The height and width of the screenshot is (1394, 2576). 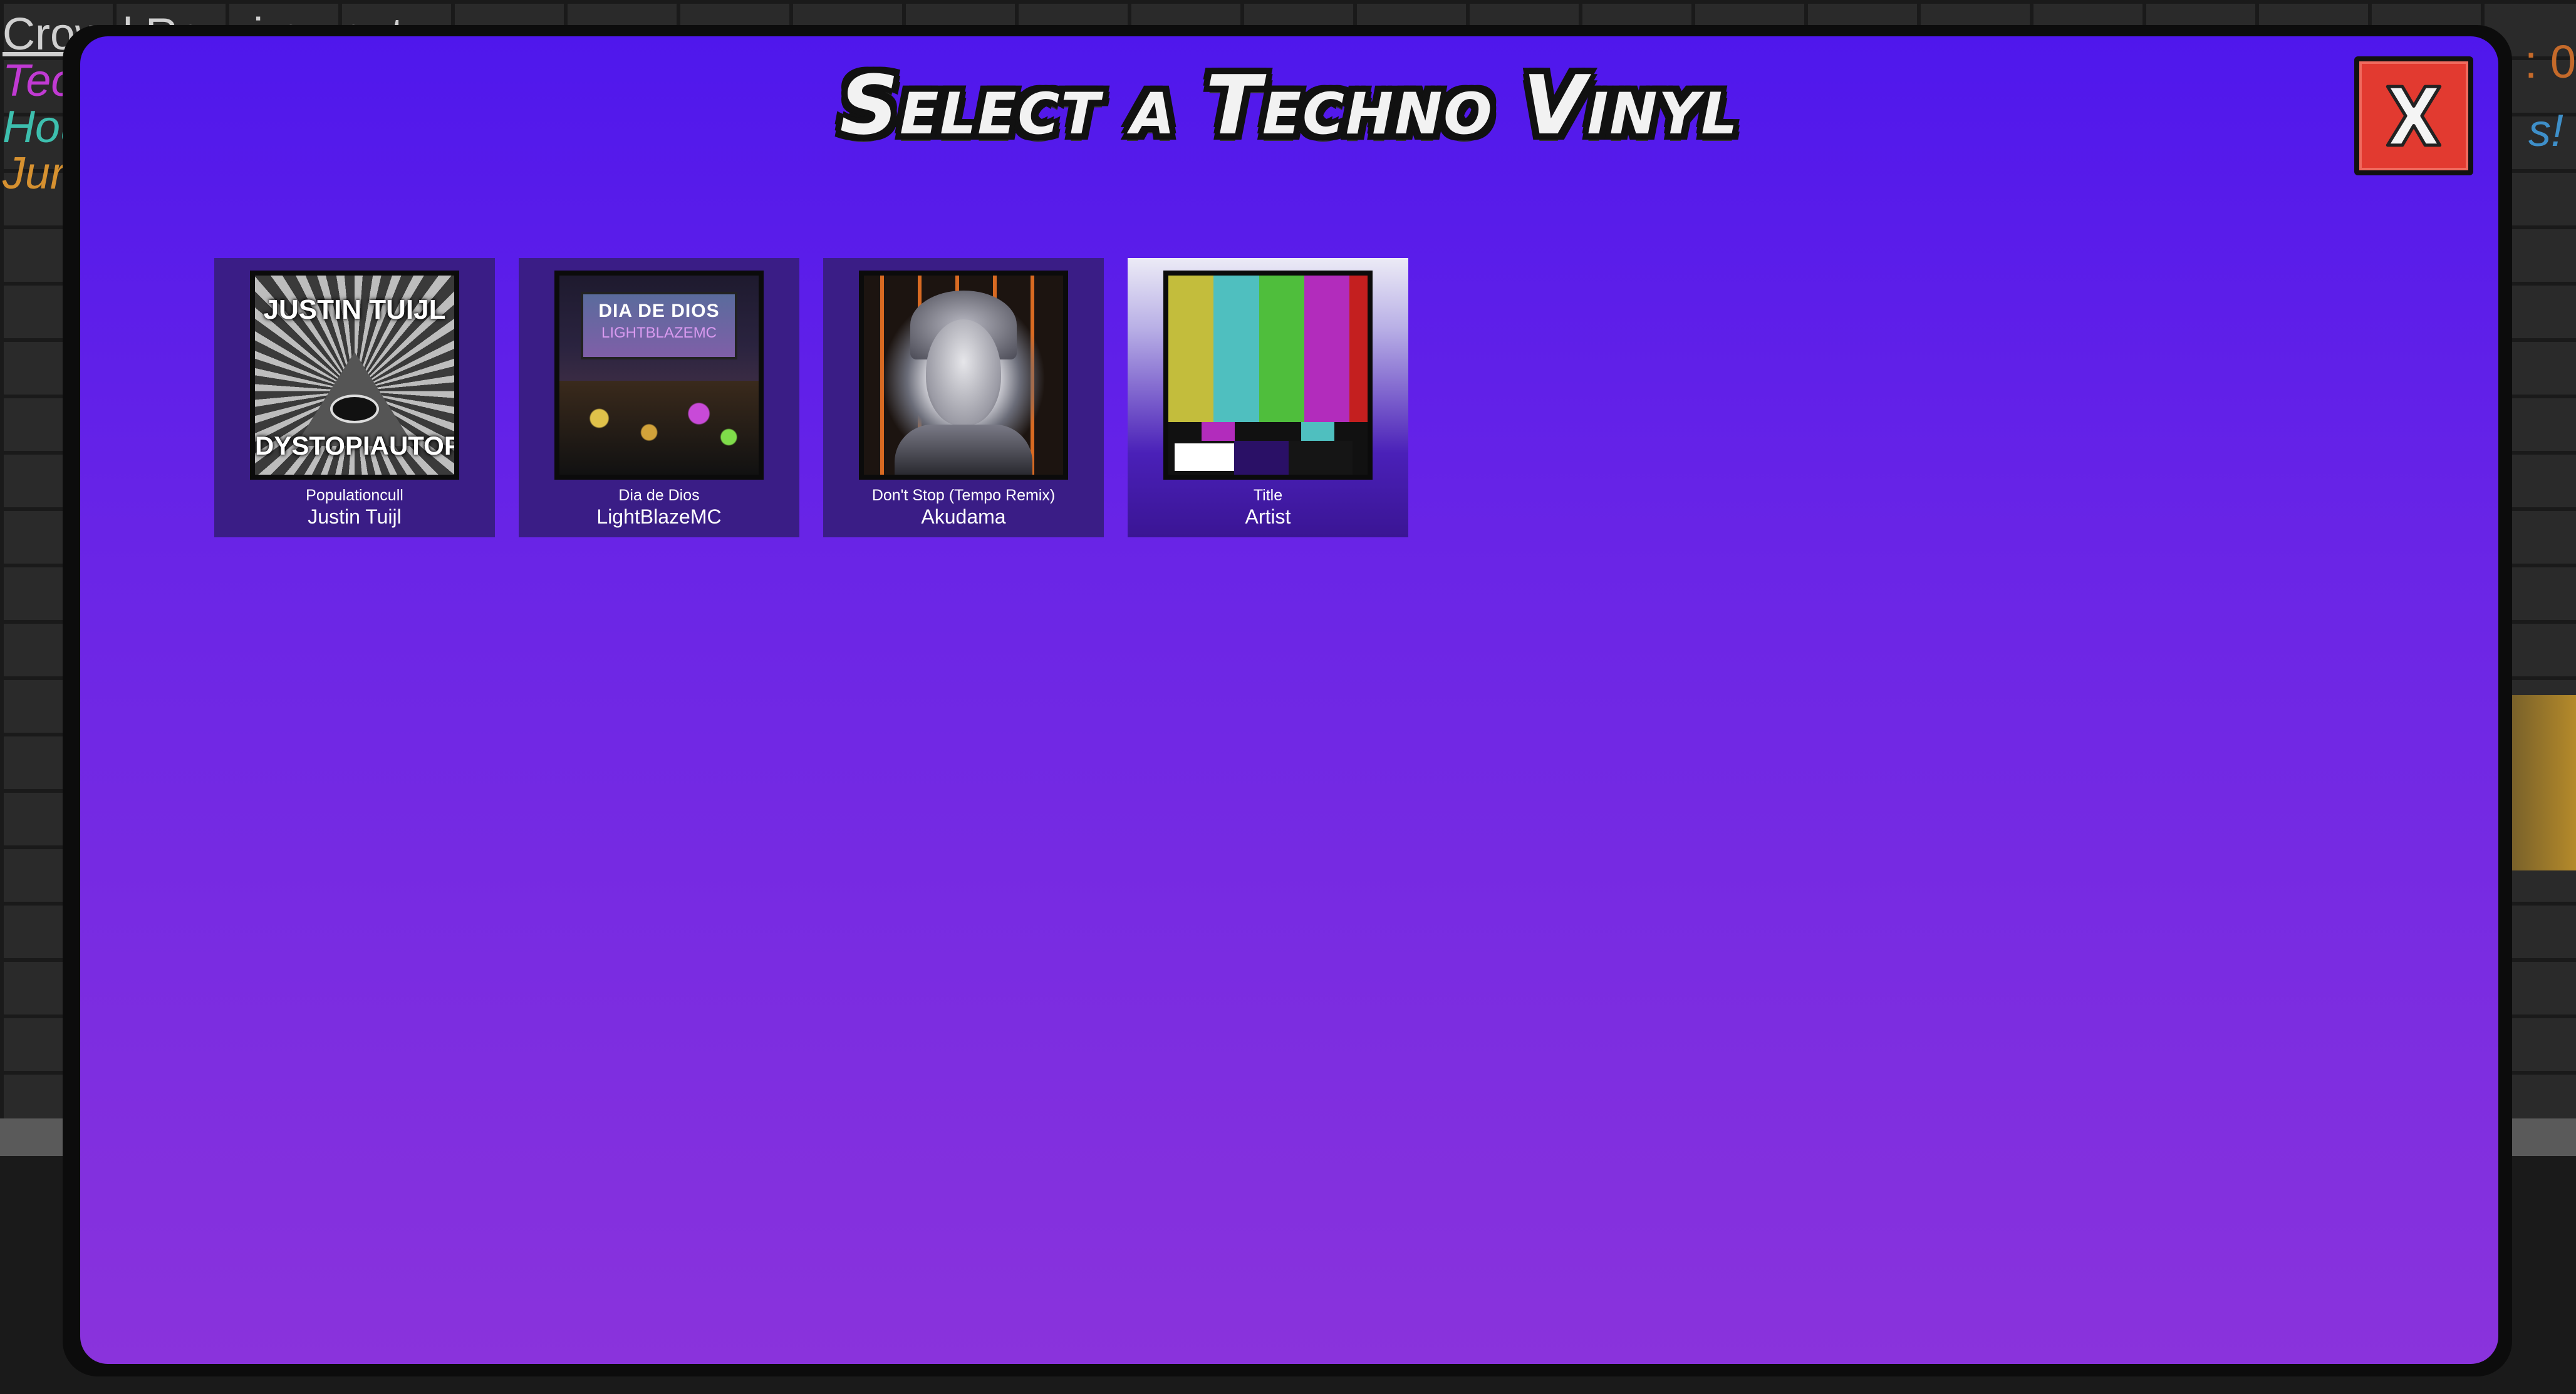 What do you see at coordinates (659, 428) in the screenshot?
I see `city-lights-graphic` at bounding box center [659, 428].